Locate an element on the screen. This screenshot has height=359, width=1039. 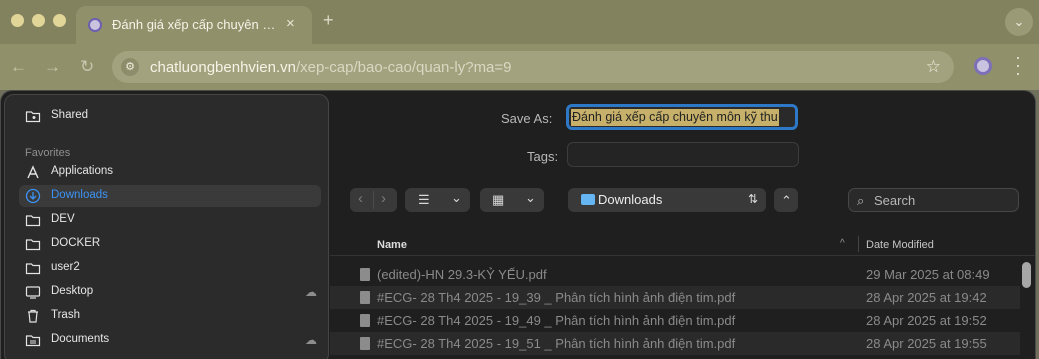
favorites-heading: Favorites is located at coordinates (48, 153).